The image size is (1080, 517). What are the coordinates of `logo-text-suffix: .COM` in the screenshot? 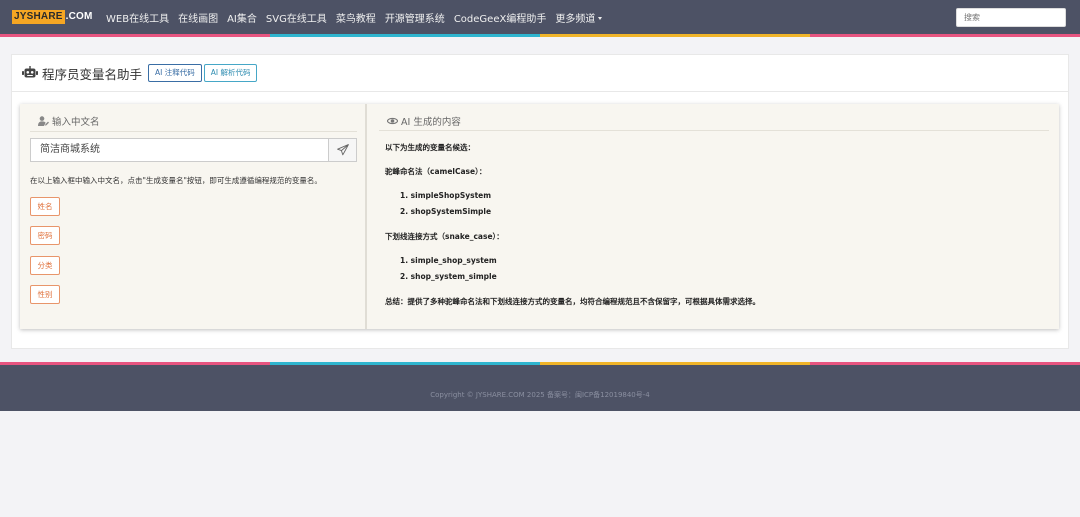 It's located at (79, 16).